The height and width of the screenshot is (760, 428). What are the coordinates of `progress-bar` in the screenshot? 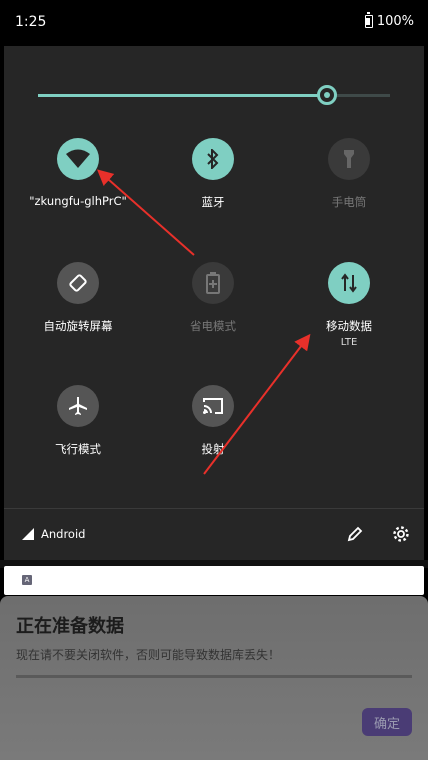 It's located at (214, 676).